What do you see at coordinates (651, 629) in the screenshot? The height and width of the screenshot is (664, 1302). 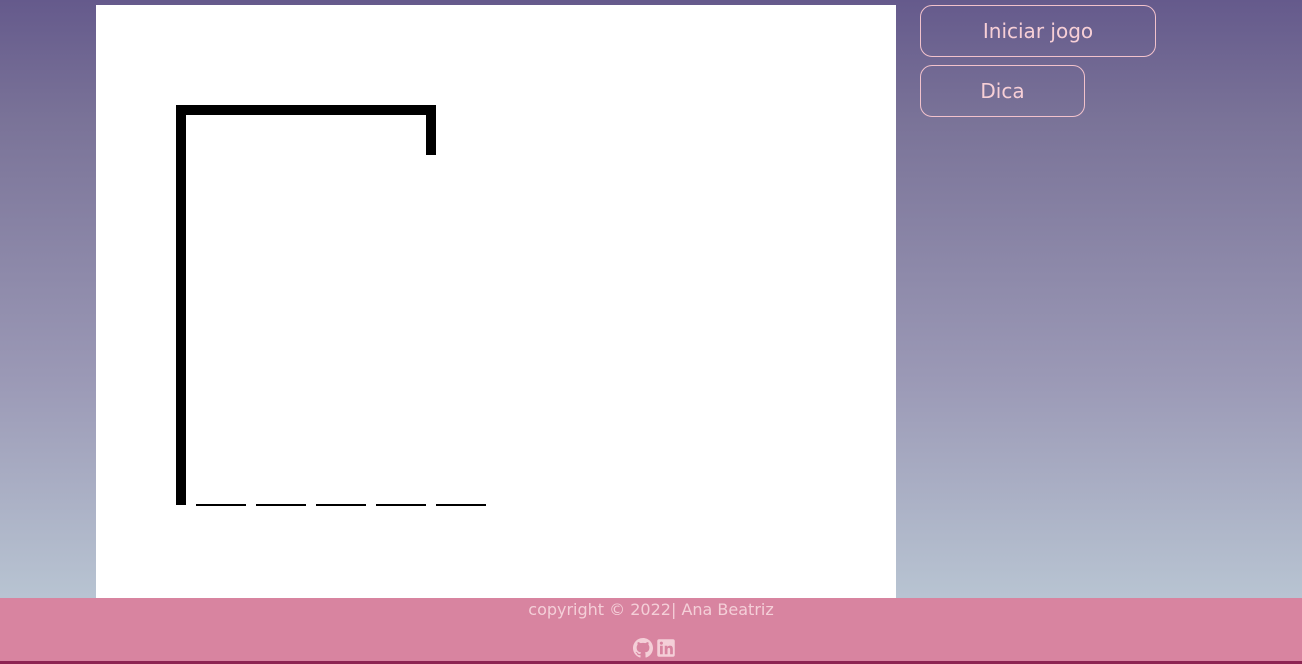 I see `footer: copyright © 2022| Ana Beatriz` at bounding box center [651, 629].